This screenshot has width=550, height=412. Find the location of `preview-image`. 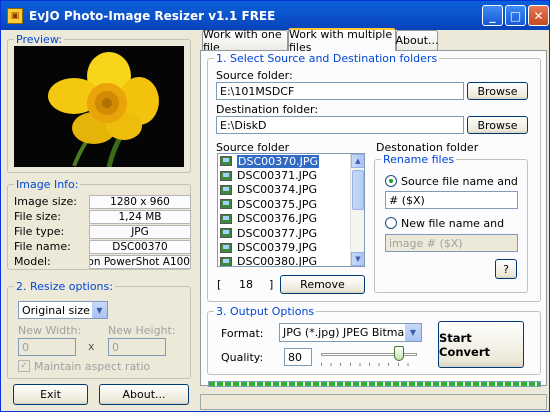

preview-image is located at coordinates (99, 106).